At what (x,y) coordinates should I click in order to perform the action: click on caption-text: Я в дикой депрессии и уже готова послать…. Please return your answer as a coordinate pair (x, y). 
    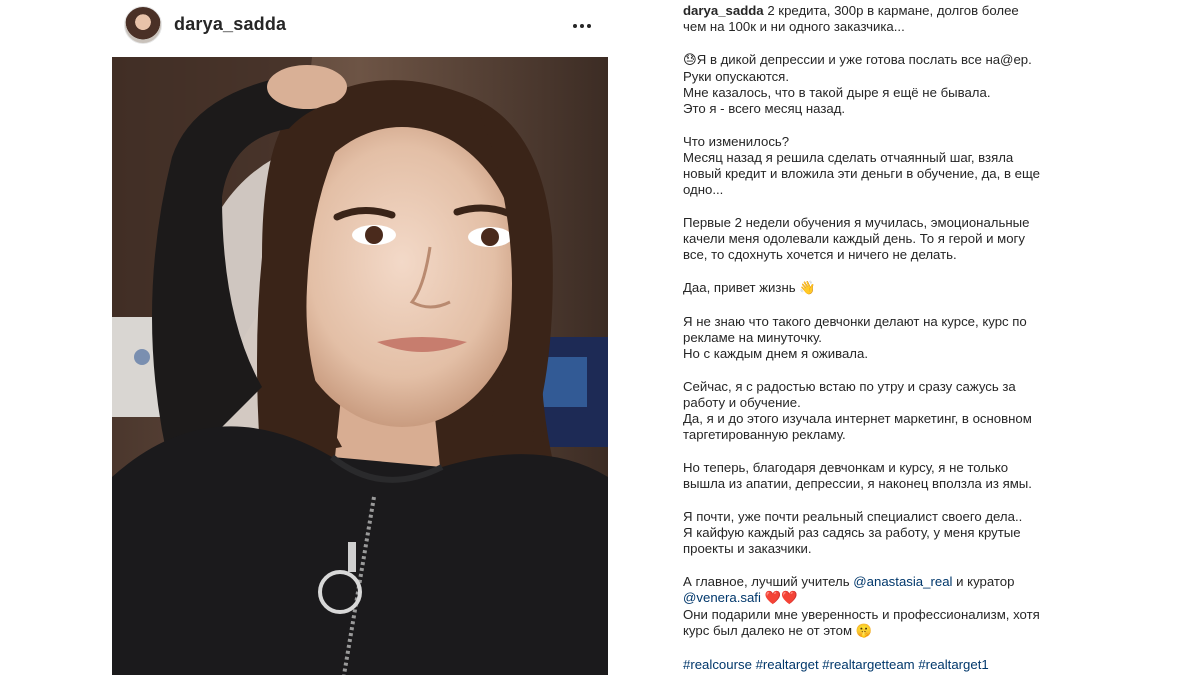
    Looking at the image, I should click on (857, 68).